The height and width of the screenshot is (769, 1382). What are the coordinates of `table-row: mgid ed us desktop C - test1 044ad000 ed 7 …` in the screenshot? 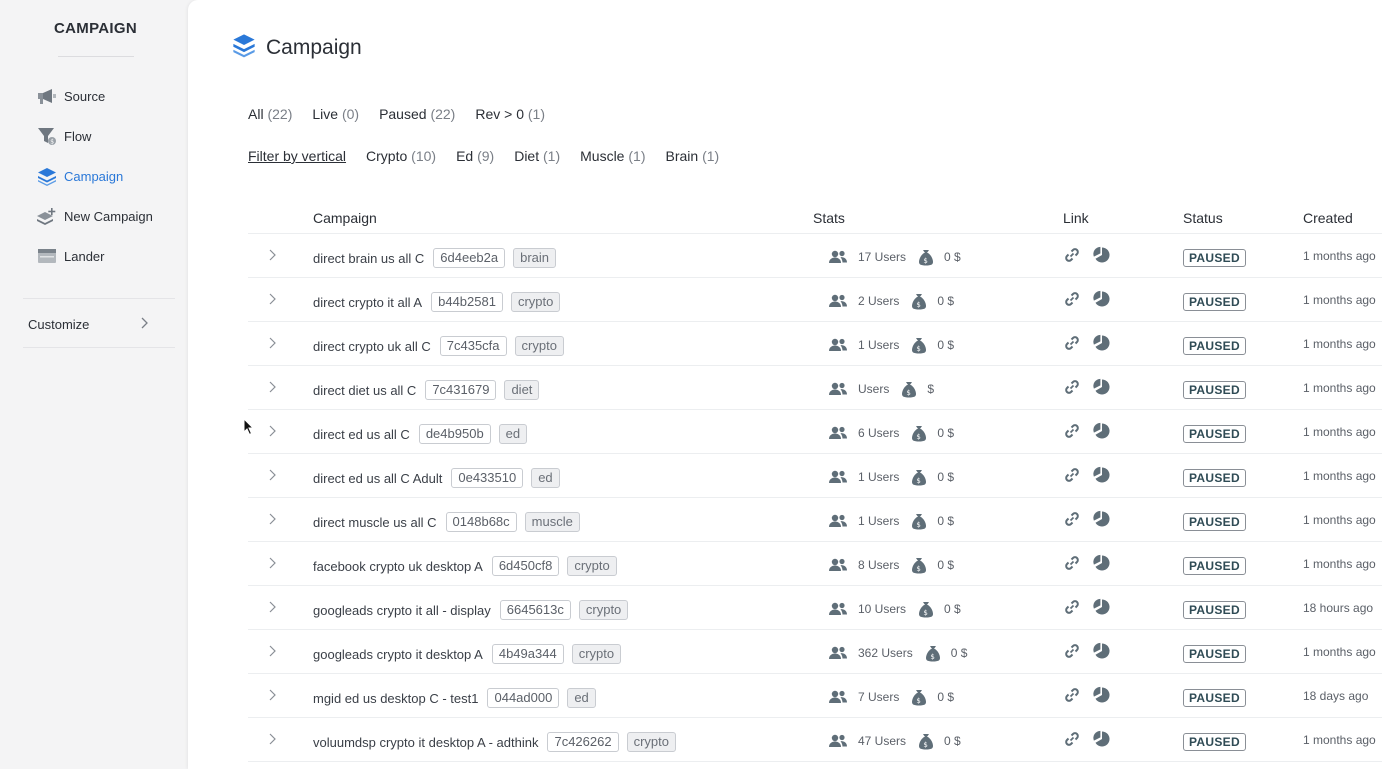 It's located at (815, 696).